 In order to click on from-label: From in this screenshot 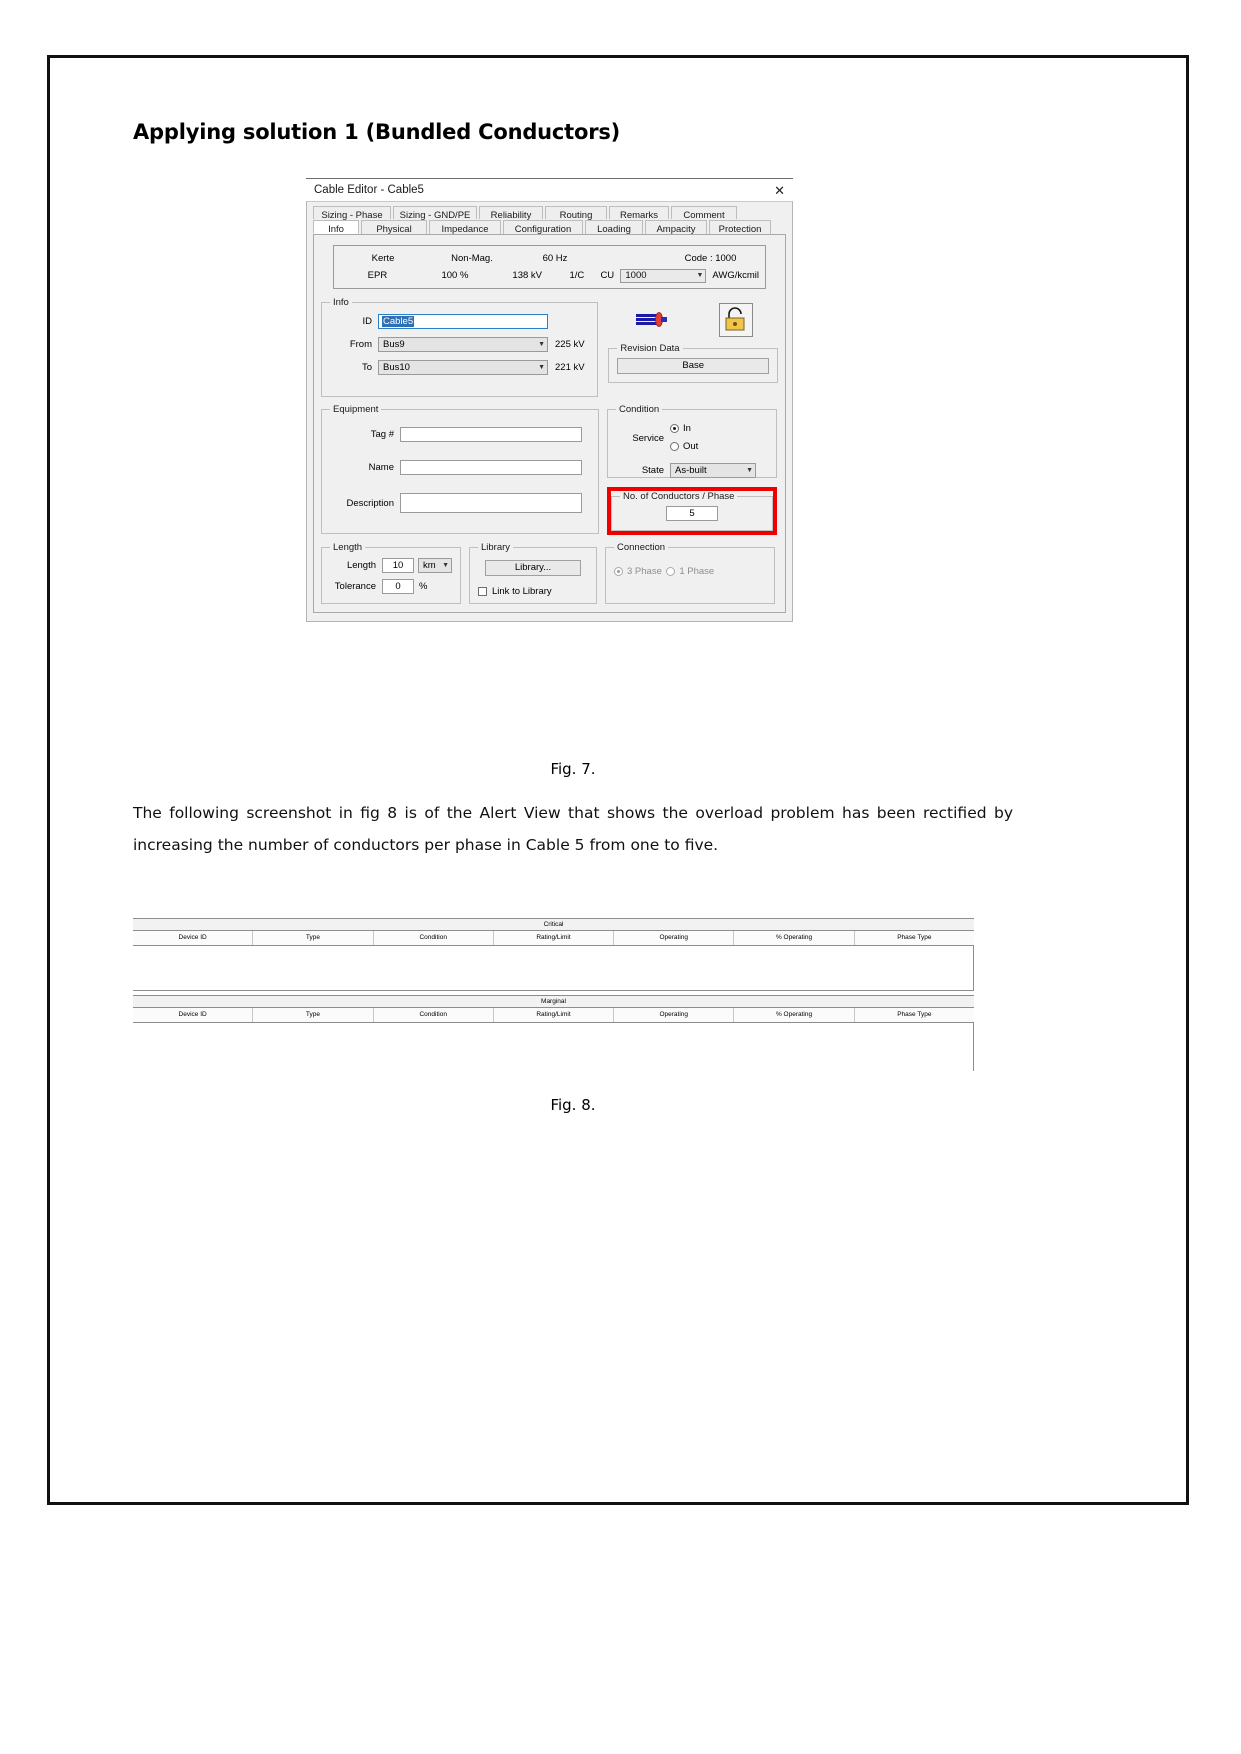, I will do `click(360, 344)`.